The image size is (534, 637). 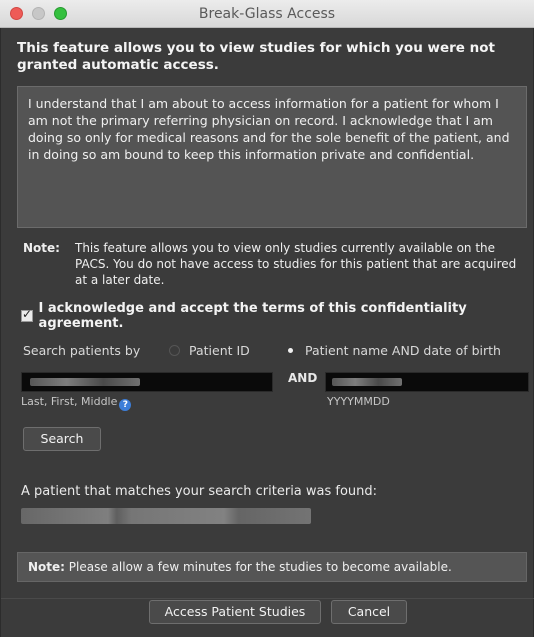 I want to click on window-title: Break-Glass Access, so click(x=267, y=14).